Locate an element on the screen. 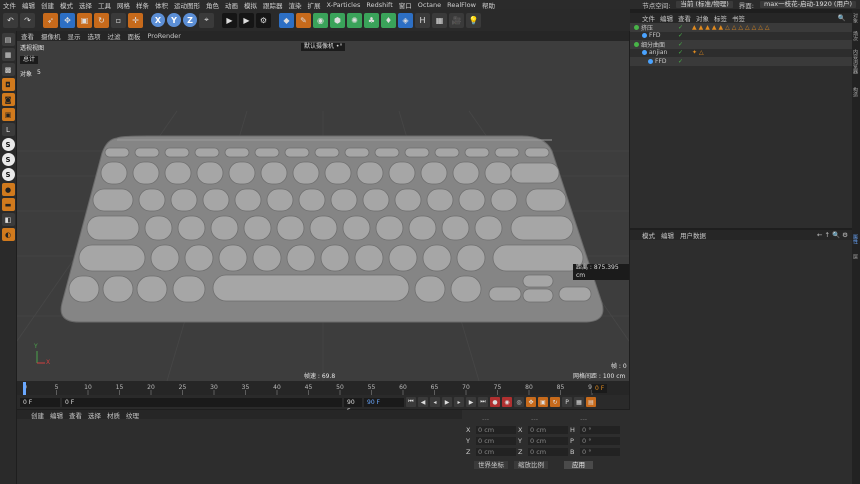  coordinate-system-icon: ⌖ is located at coordinates (206, 20).